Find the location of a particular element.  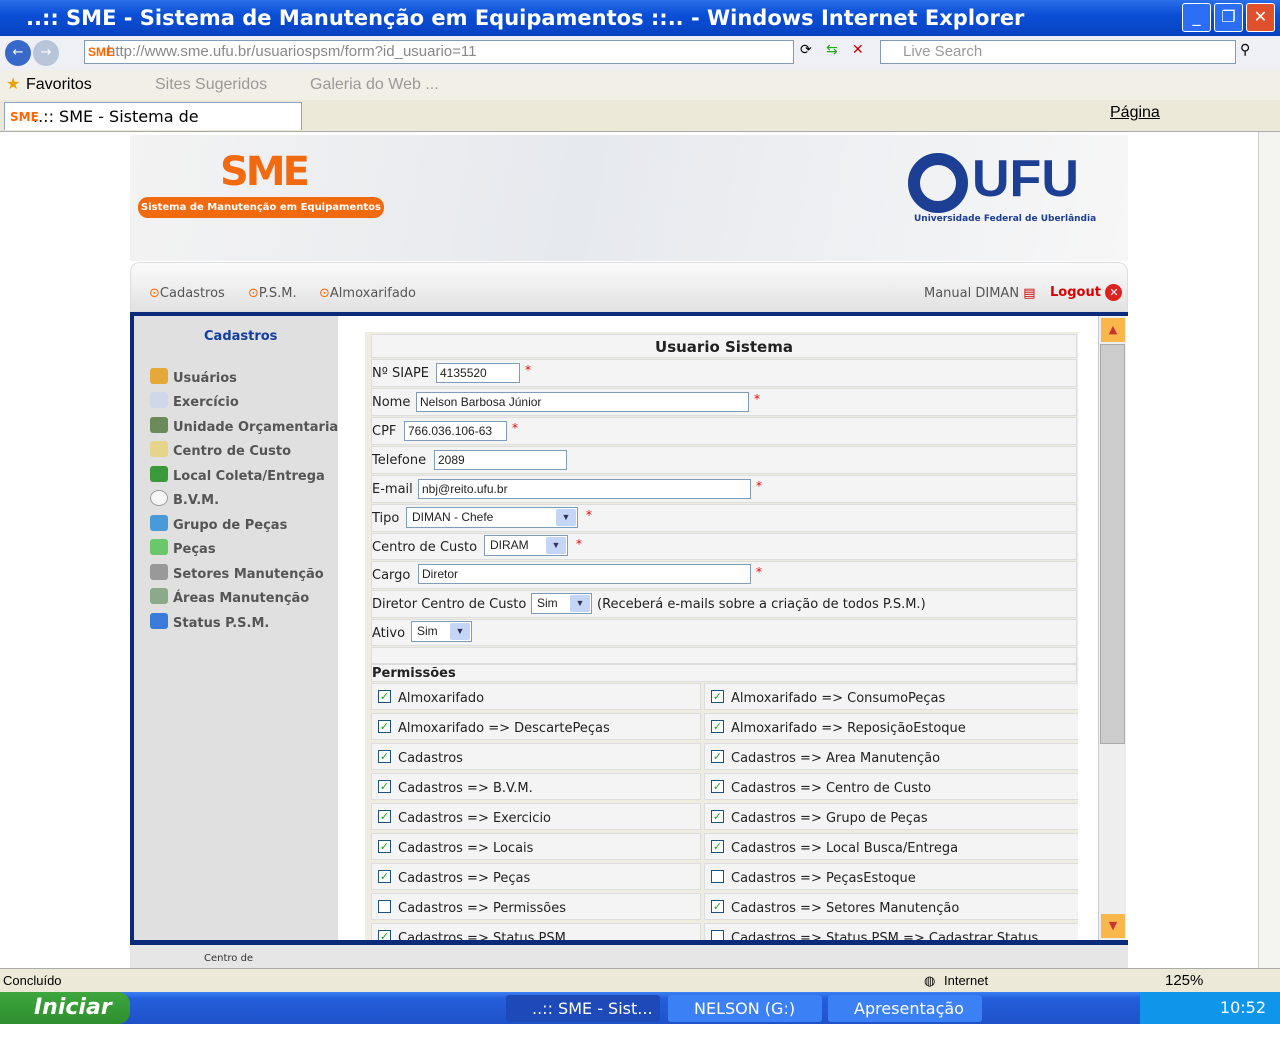

permission-label: Almoxarifado => DescartePeças is located at coordinates (504, 728).